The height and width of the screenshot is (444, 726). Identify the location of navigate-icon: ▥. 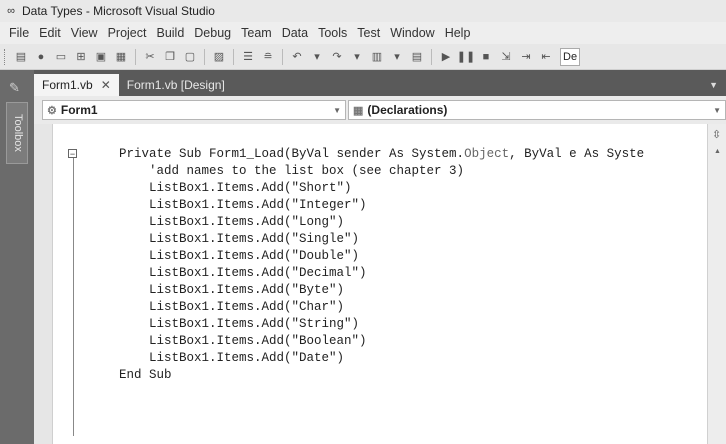
(377, 57).